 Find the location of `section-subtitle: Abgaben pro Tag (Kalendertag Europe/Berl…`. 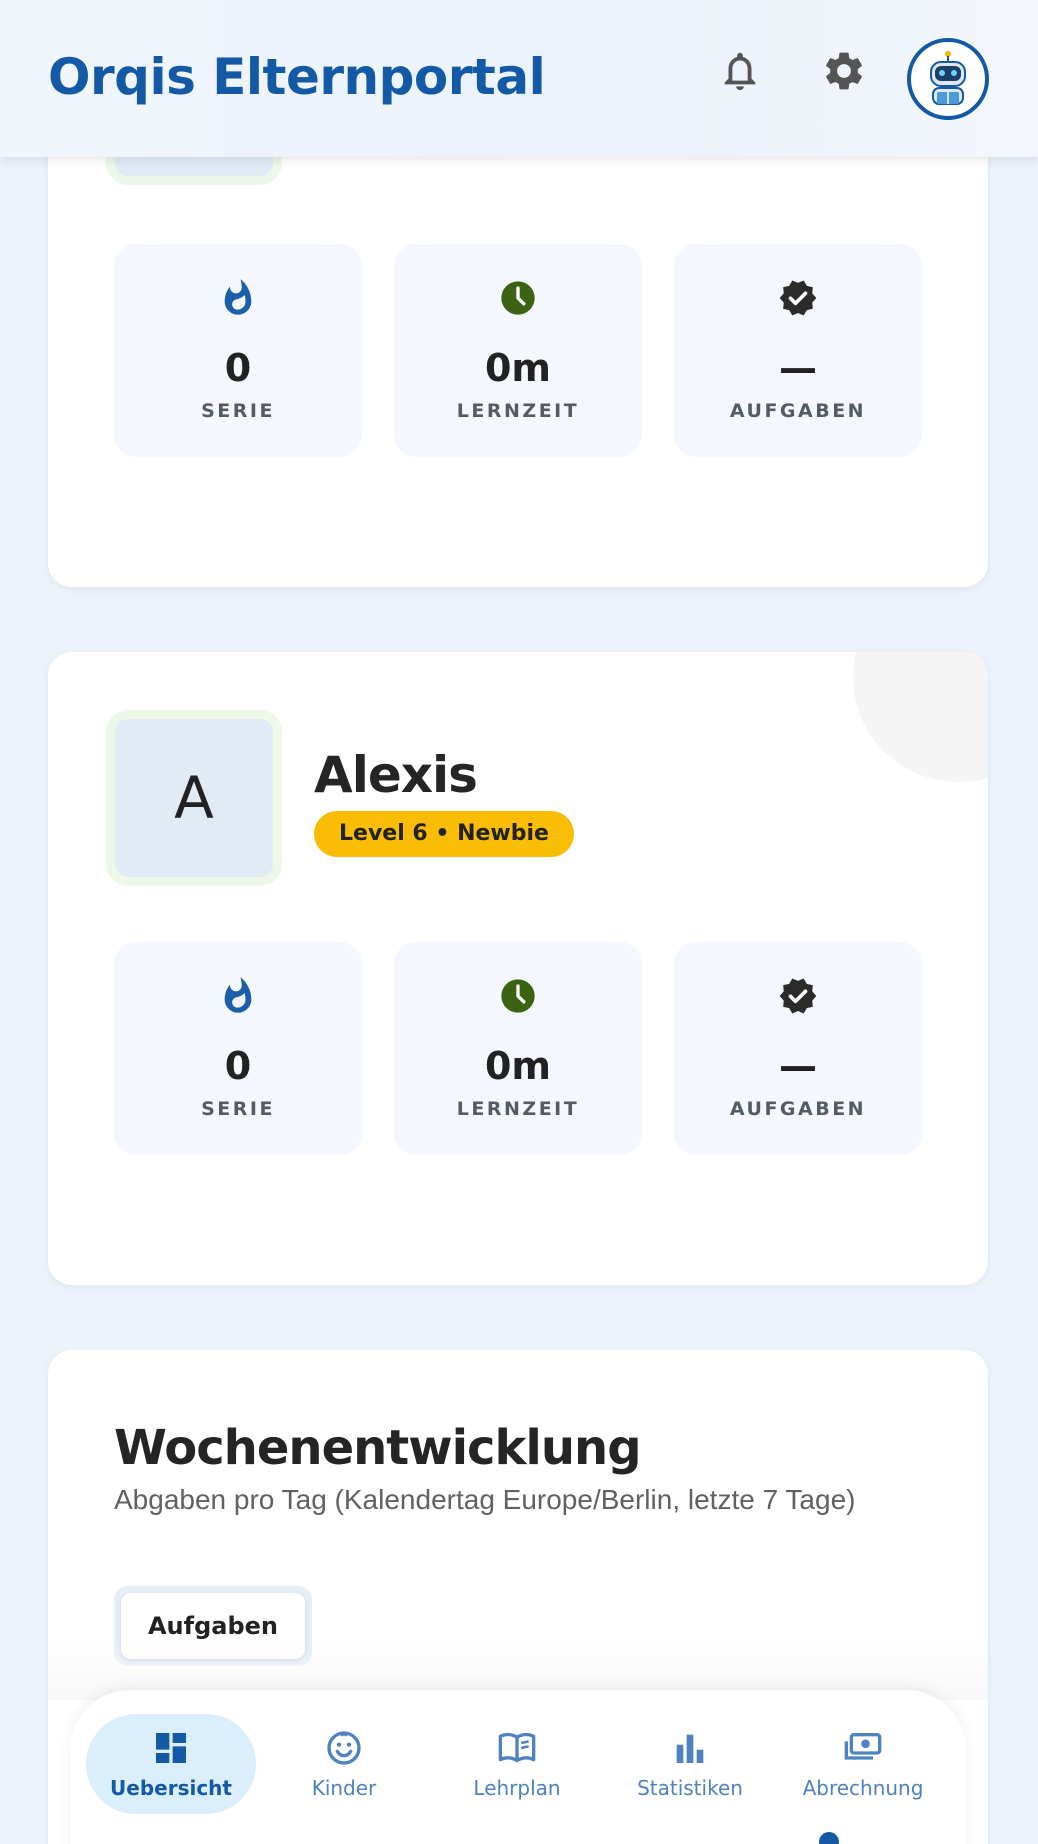

section-subtitle: Abgaben pro Tag (Kalendertag Europe/Berl… is located at coordinates (485, 1499).